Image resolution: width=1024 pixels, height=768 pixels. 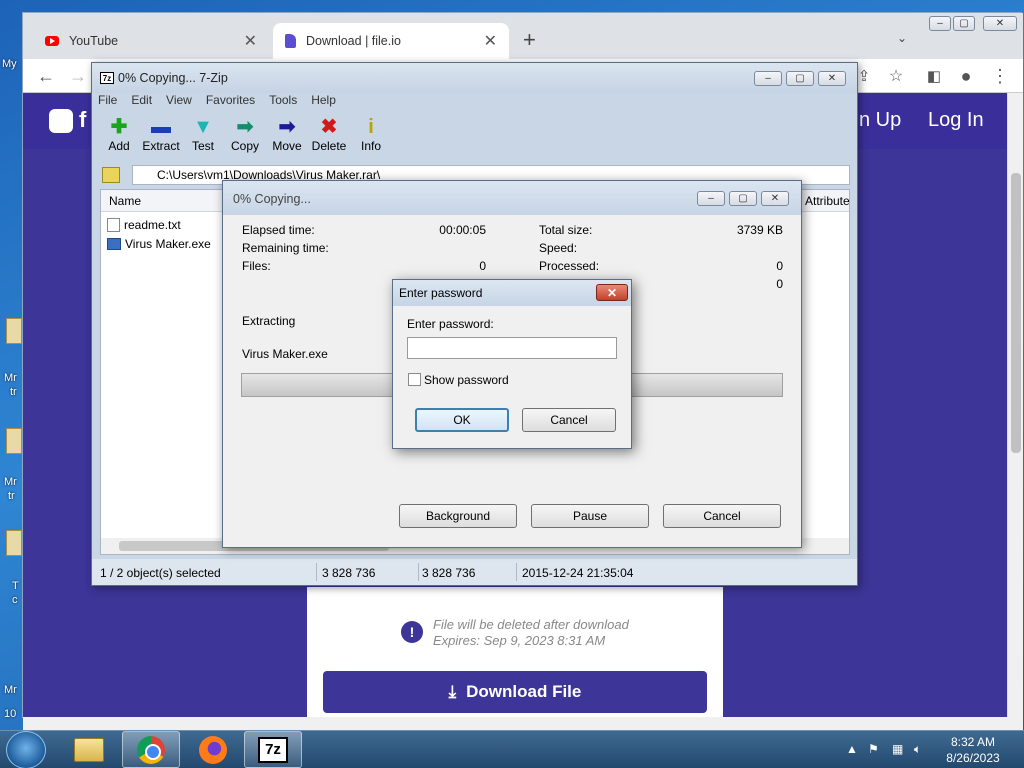 I want to click on password-titlebar: Enter password ✕, so click(x=512, y=293).